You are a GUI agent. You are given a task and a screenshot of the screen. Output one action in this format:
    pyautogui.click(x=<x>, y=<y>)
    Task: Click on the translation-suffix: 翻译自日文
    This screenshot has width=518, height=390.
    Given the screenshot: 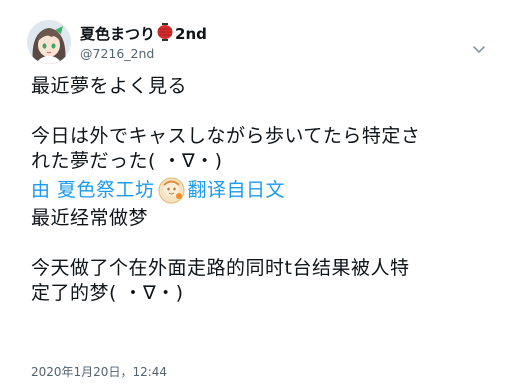 What is the action you would take?
    pyautogui.click(x=237, y=190)
    